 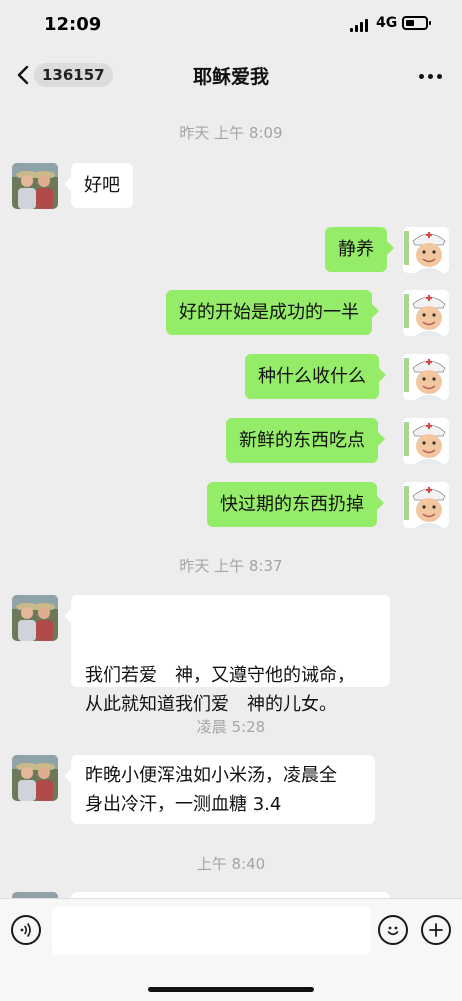 I want to click on more-icon, so click(x=430, y=76).